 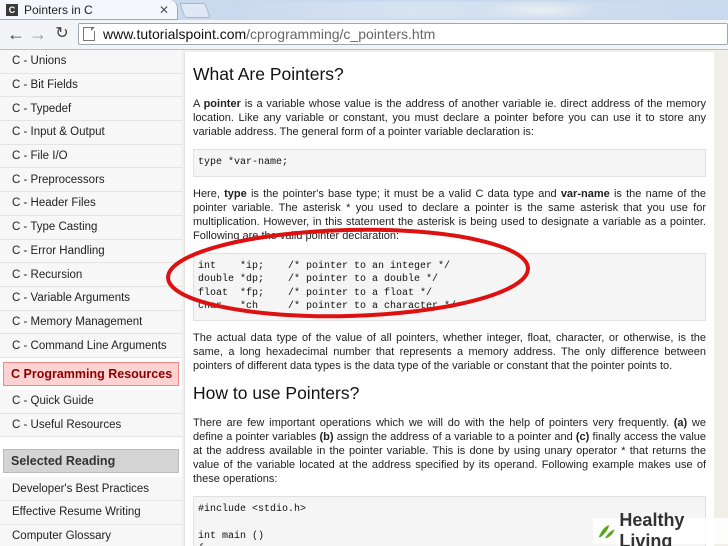 I want to click on sidebar-item-variable-arguments: C - Variable Arguments, so click(x=91, y=298).